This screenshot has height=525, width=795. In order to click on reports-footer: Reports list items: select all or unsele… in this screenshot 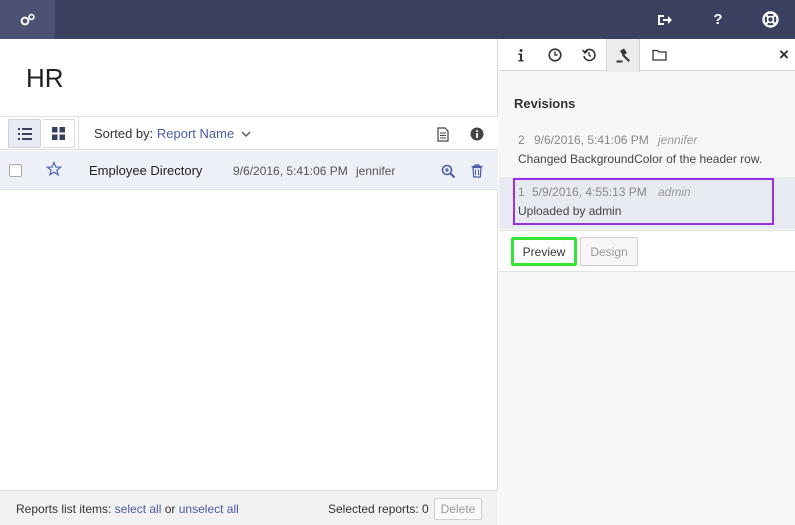, I will do `click(249, 507)`.